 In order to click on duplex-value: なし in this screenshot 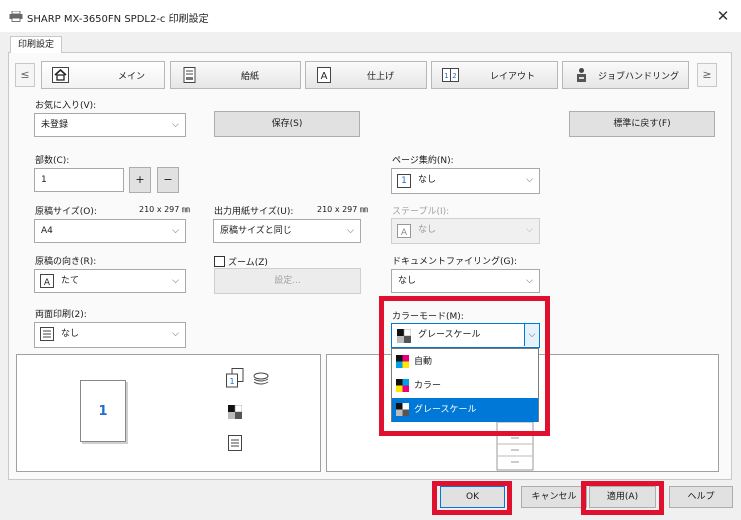, I will do `click(70, 334)`.